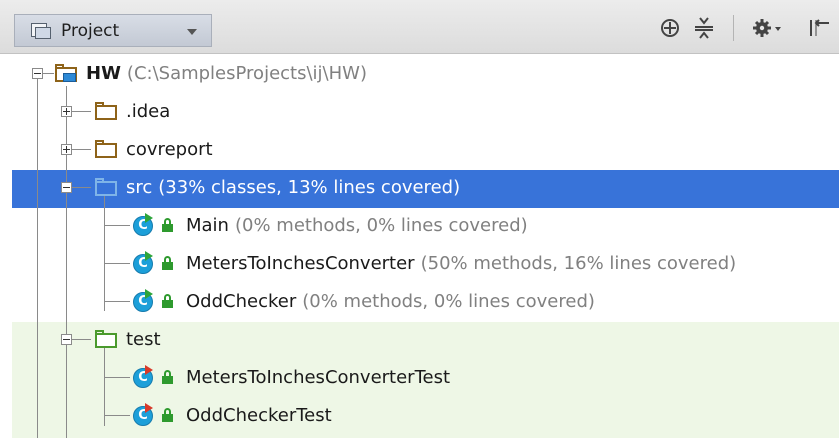 The height and width of the screenshot is (438, 839). What do you see at coordinates (670, 28) in the screenshot?
I see `locate-icon` at bounding box center [670, 28].